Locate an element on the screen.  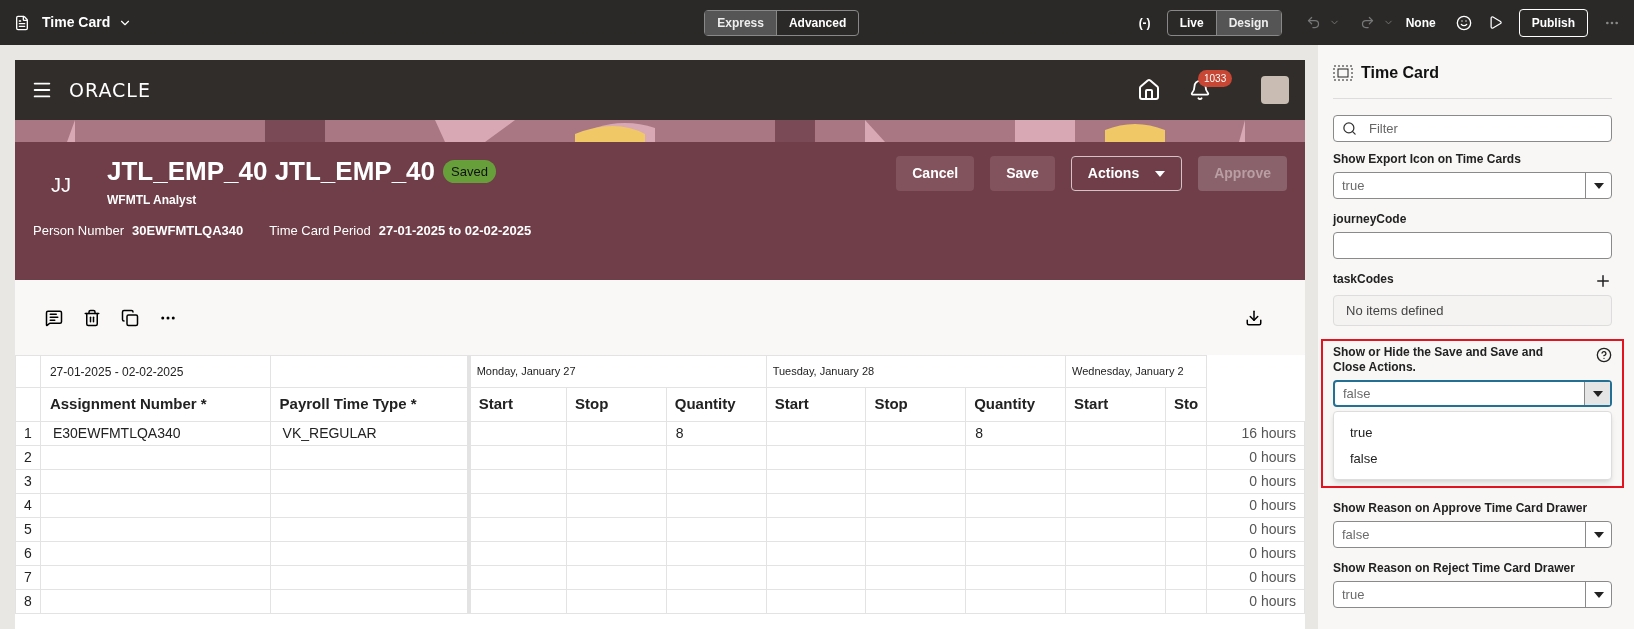
table-cell: E30EWFMTLQA340 is located at coordinates (155, 433).